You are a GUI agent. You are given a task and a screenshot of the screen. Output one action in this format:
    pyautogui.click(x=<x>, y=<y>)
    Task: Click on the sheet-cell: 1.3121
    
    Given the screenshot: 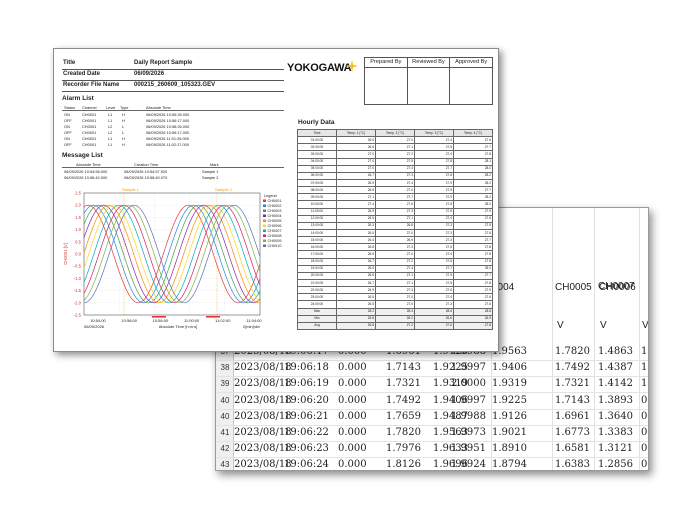 What is the action you would take?
    pyautogui.click(x=615, y=448)
    